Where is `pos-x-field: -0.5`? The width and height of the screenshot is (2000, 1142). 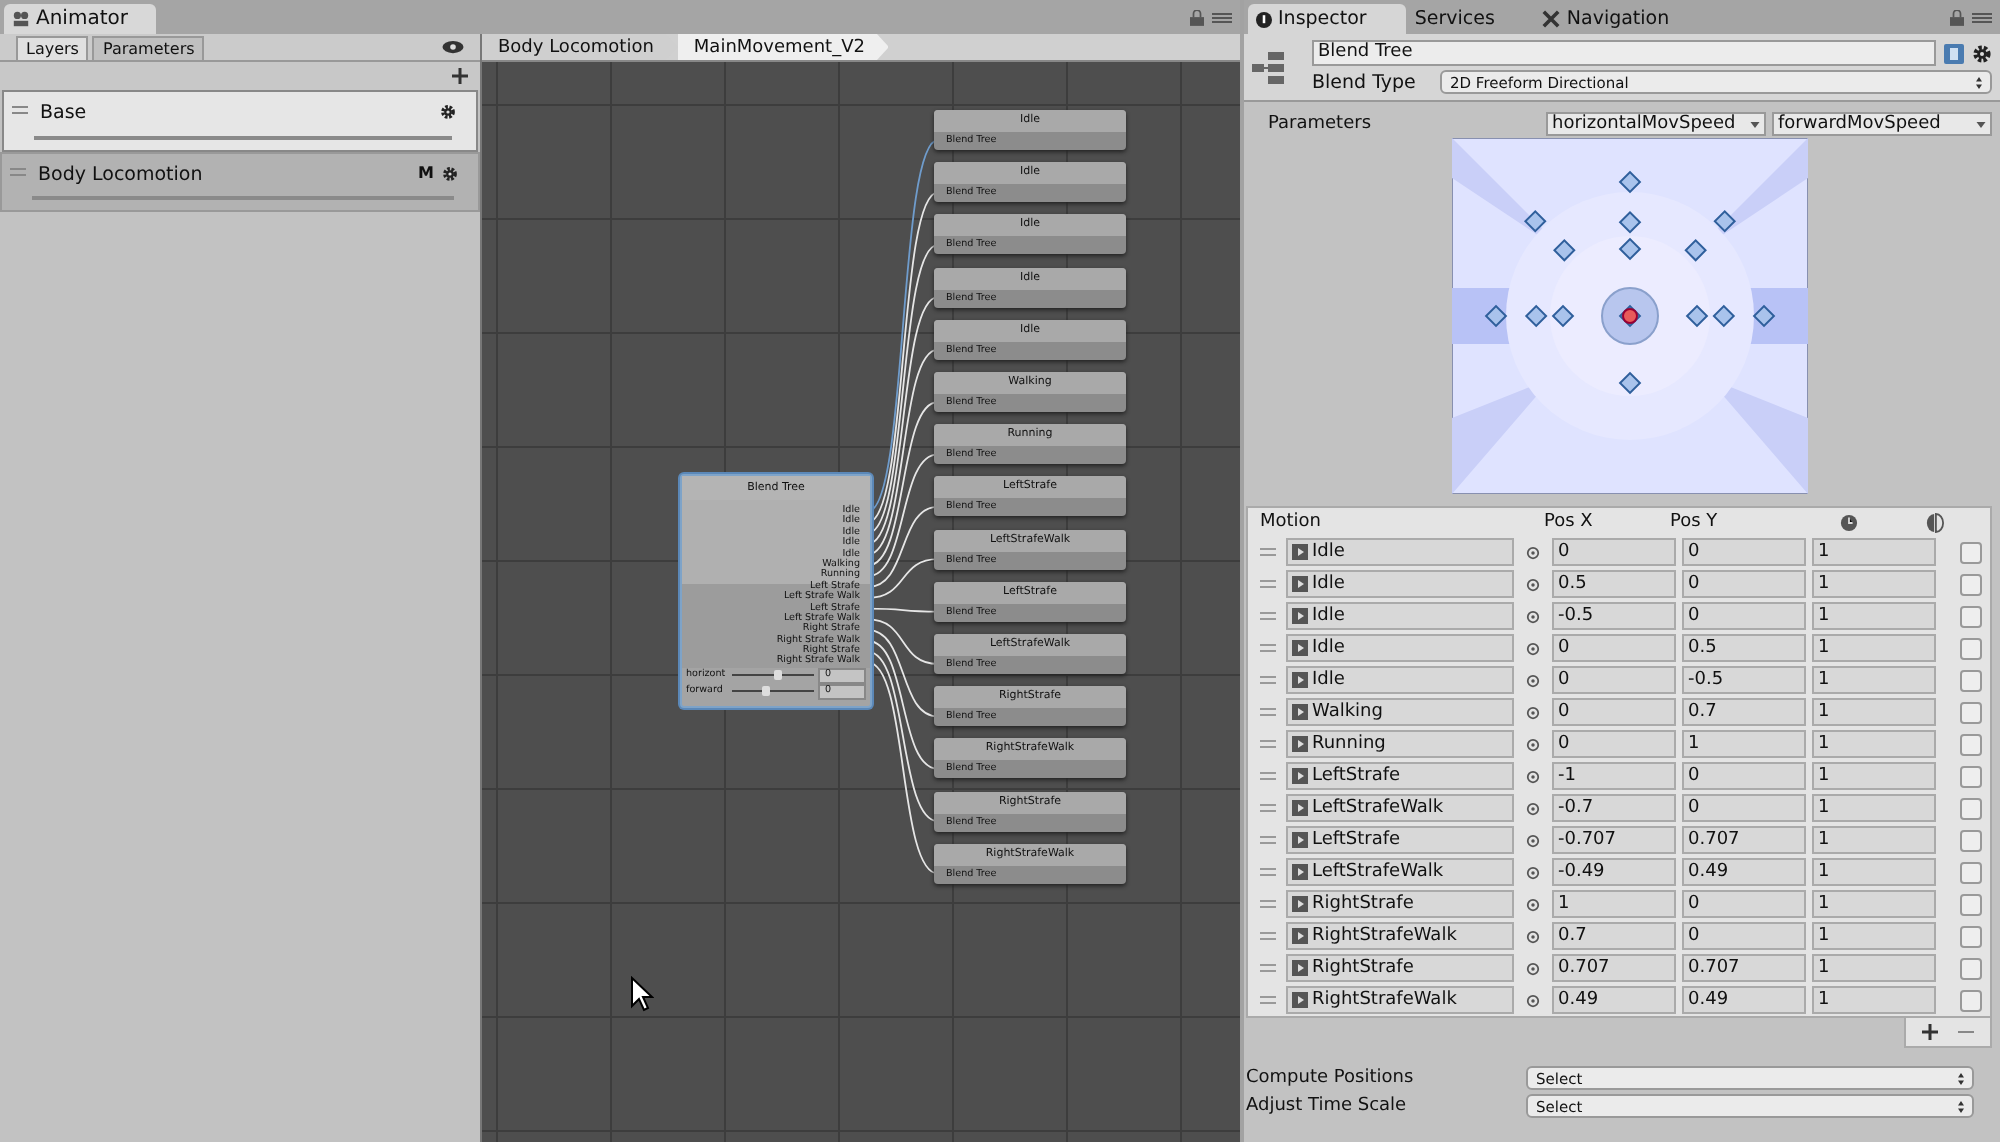 pos-x-field: -0.5 is located at coordinates (1614, 616).